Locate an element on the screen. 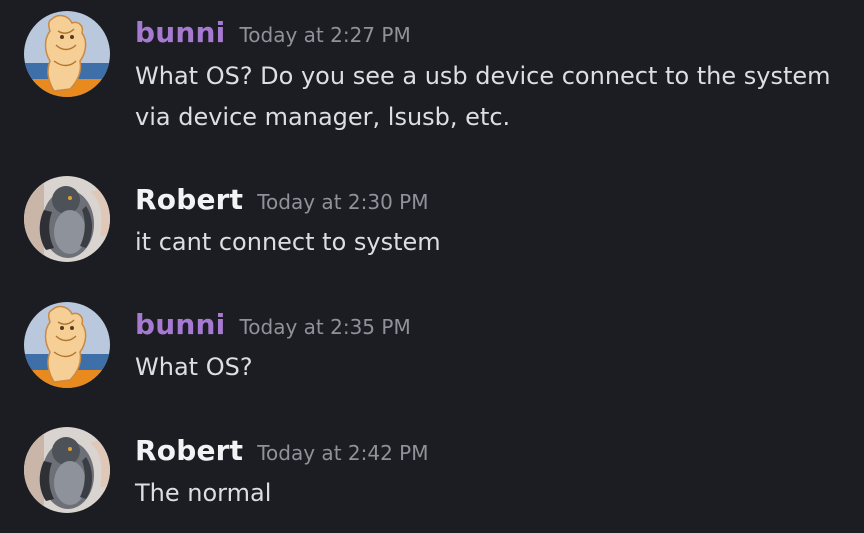 The height and width of the screenshot is (533, 864). message-text: The normal is located at coordinates (203, 493).